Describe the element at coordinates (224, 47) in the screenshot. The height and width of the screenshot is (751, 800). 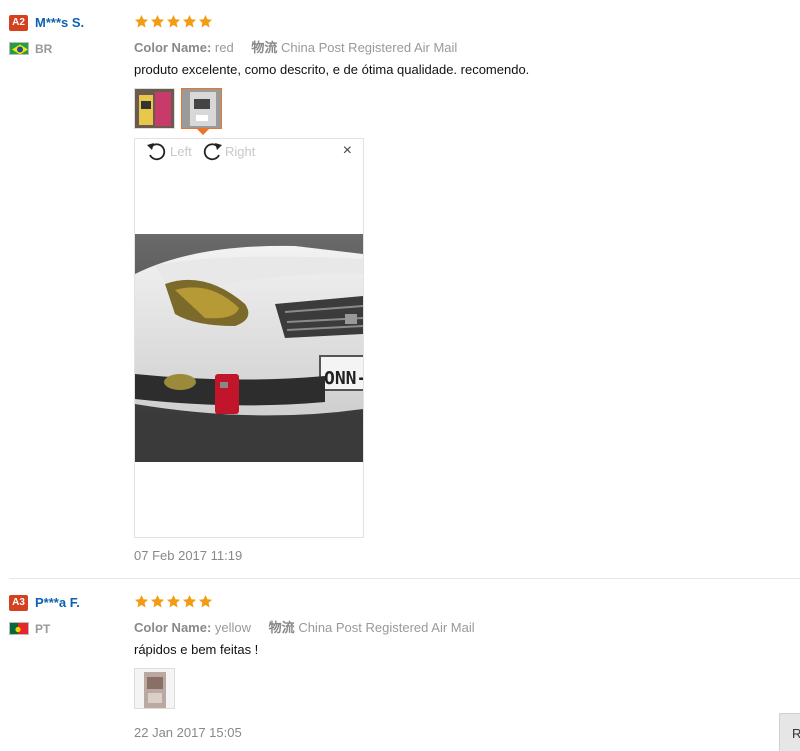
I see `color-name-value: red` at that location.